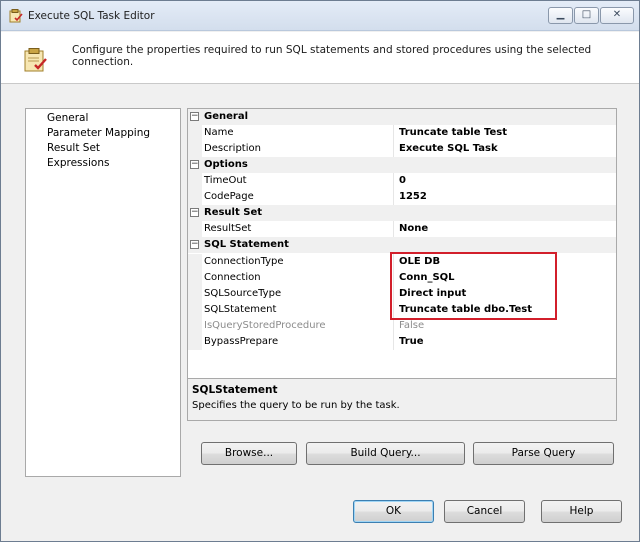  Describe the element at coordinates (229, 196) in the screenshot. I see `property-name: CodePage` at that location.